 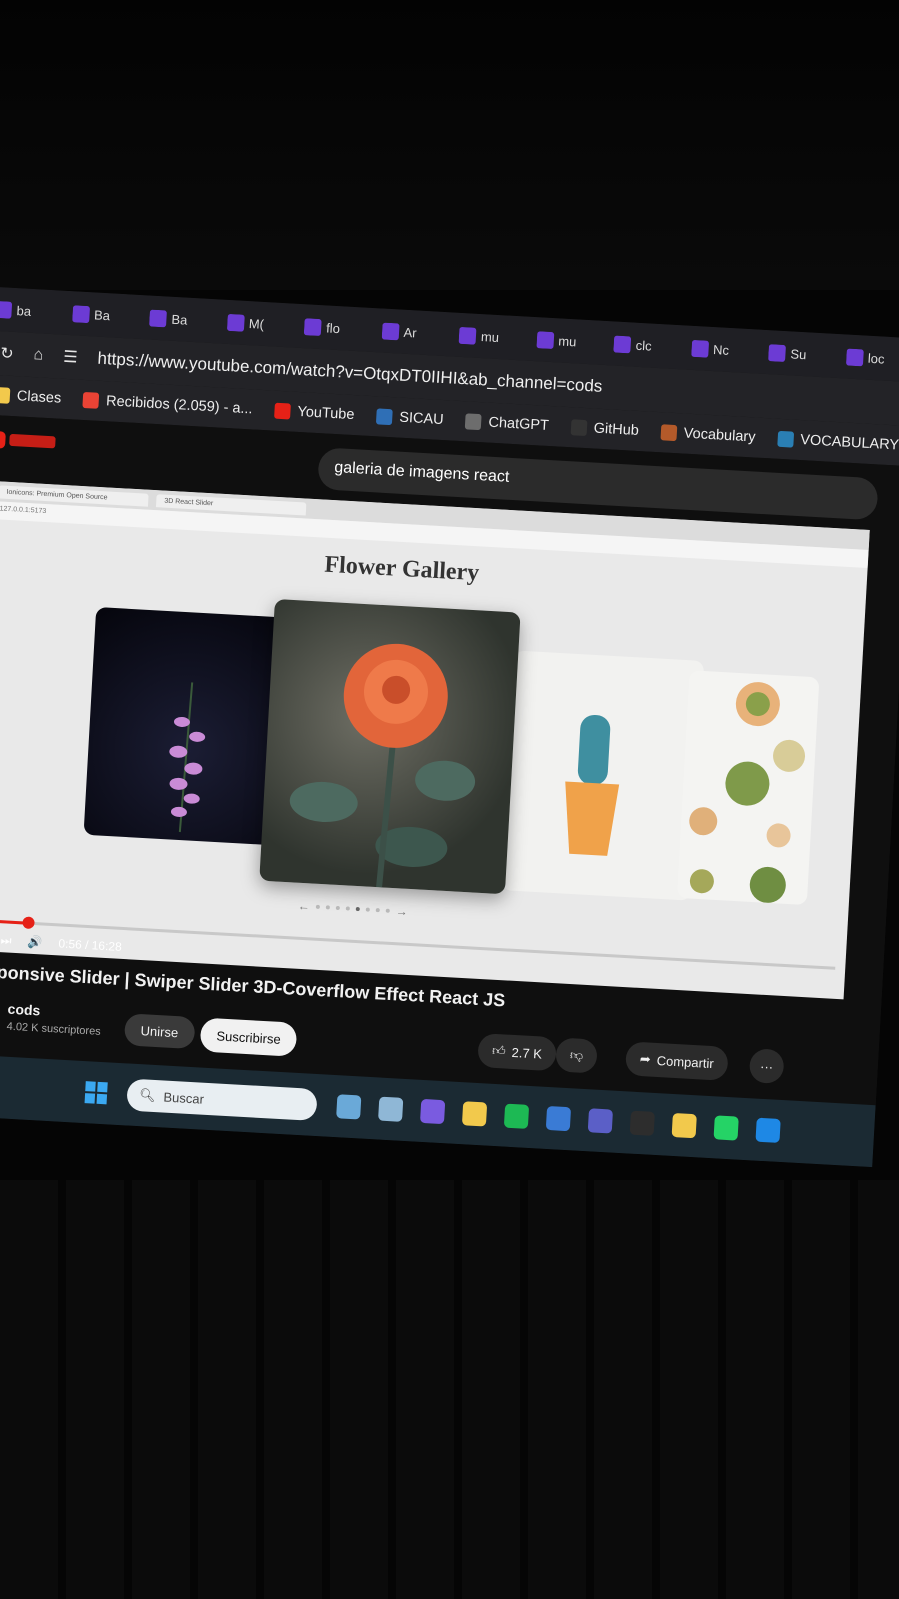 What do you see at coordinates (159, 1031) in the screenshot?
I see `join-button: Unirse` at bounding box center [159, 1031].